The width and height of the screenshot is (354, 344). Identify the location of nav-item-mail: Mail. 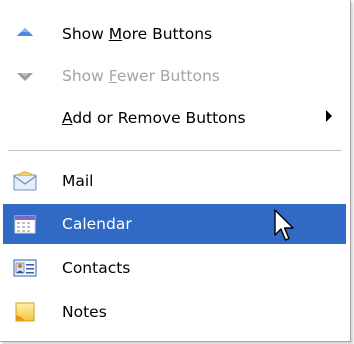
(174, 181).